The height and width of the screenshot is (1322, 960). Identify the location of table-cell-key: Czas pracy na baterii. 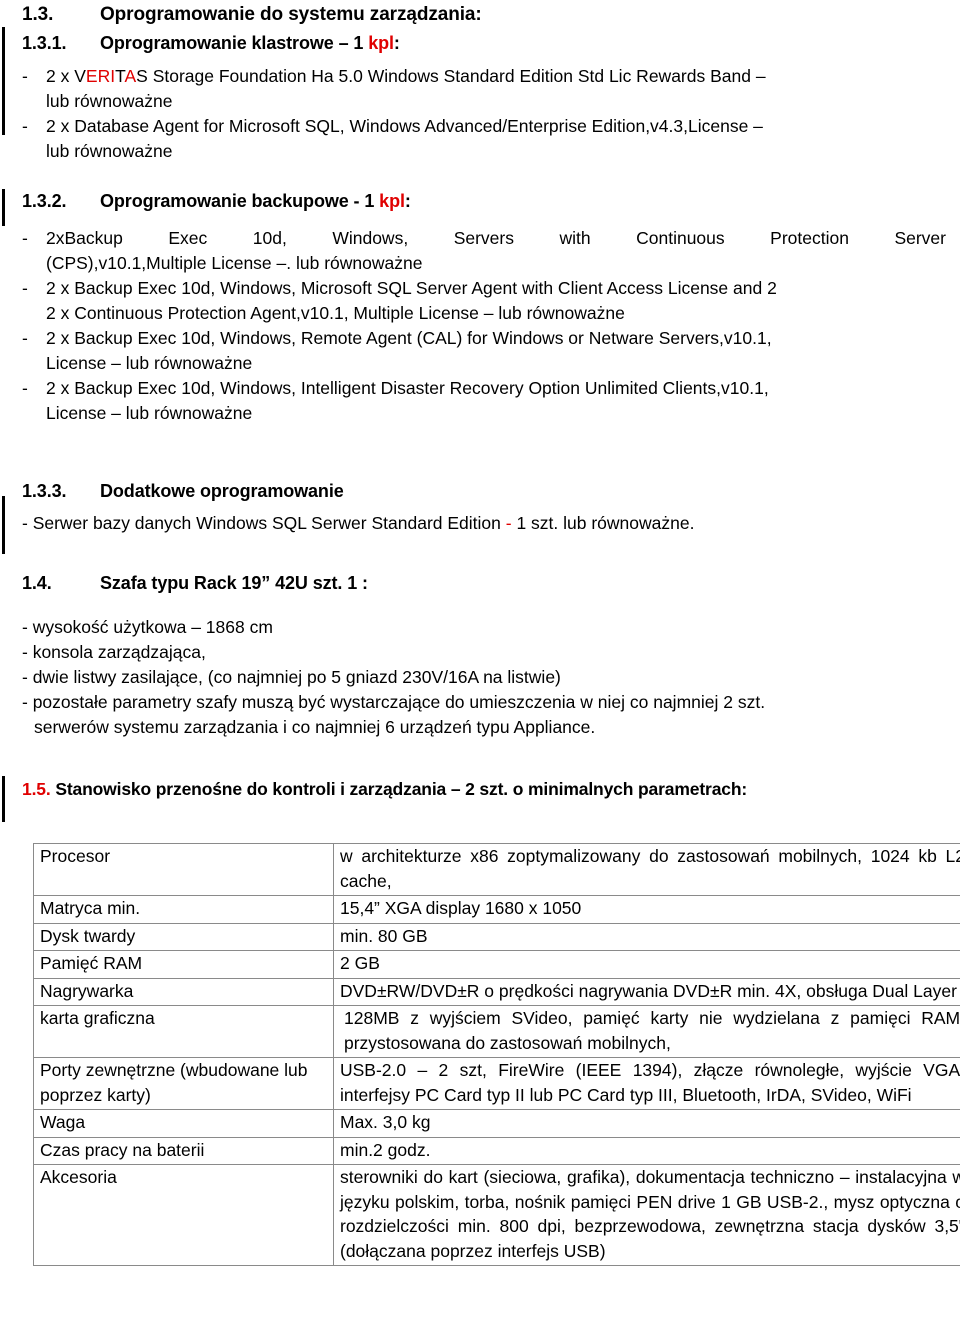
(183, 1150).